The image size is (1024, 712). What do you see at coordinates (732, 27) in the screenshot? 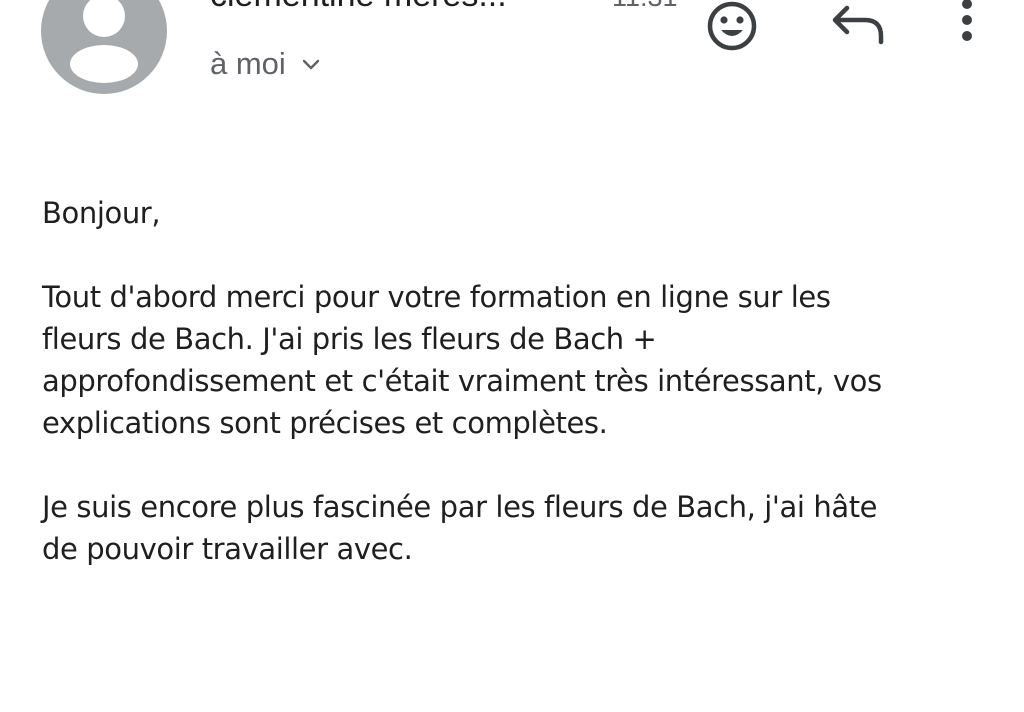
I see `add-reaction-icon` at bounding box center [732, 27].